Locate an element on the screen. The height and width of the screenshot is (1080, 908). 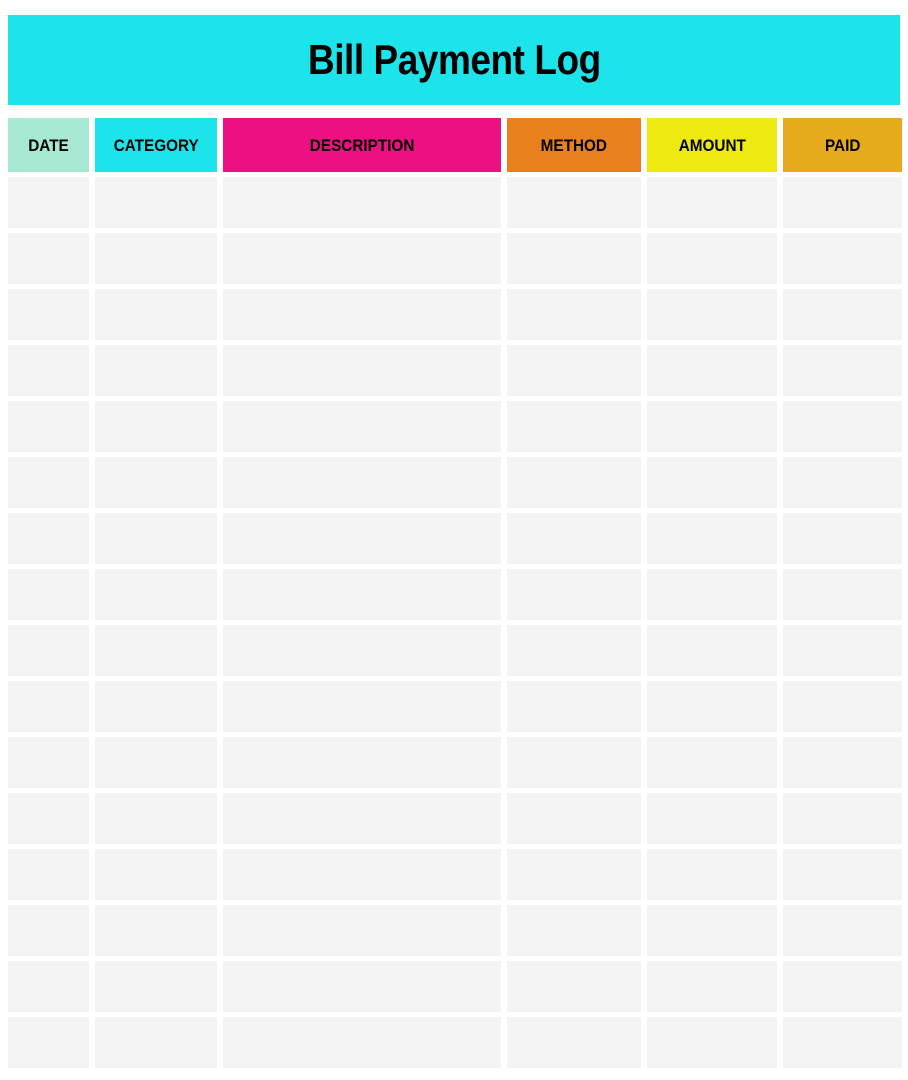
column-header-category: CATEGORY is located at coordinates (156, 145).